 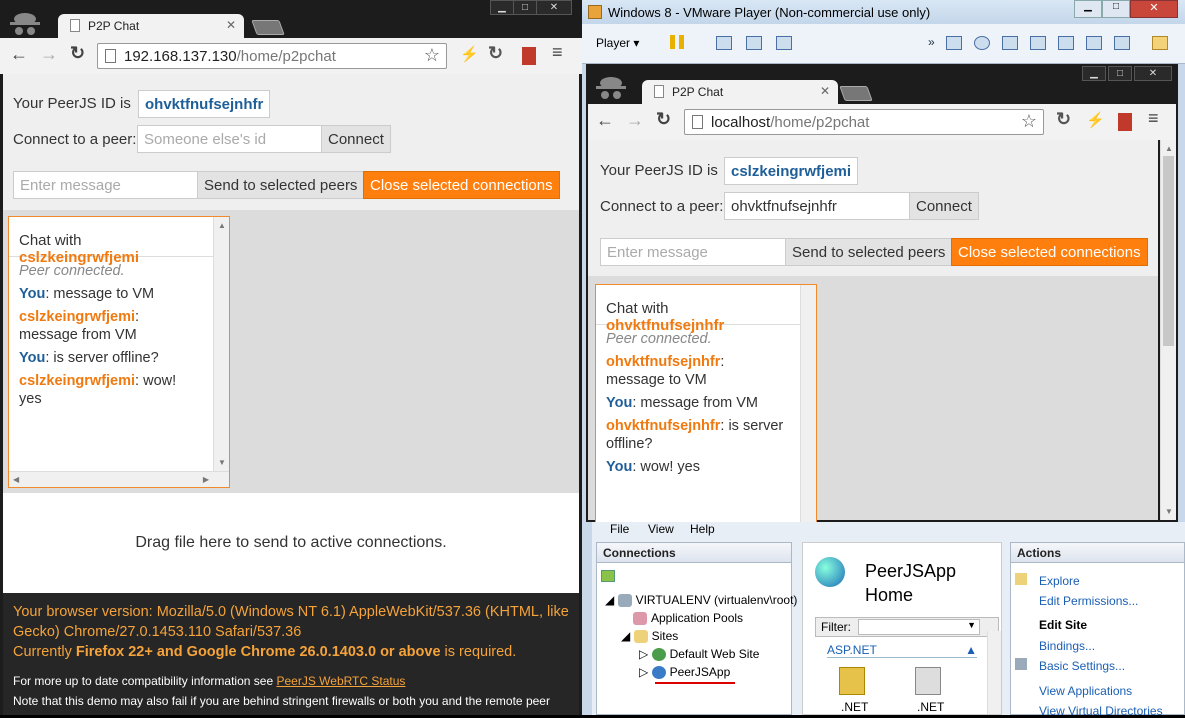 I want to click on vm-close-button: ✕, so click(x=1154, y=9).